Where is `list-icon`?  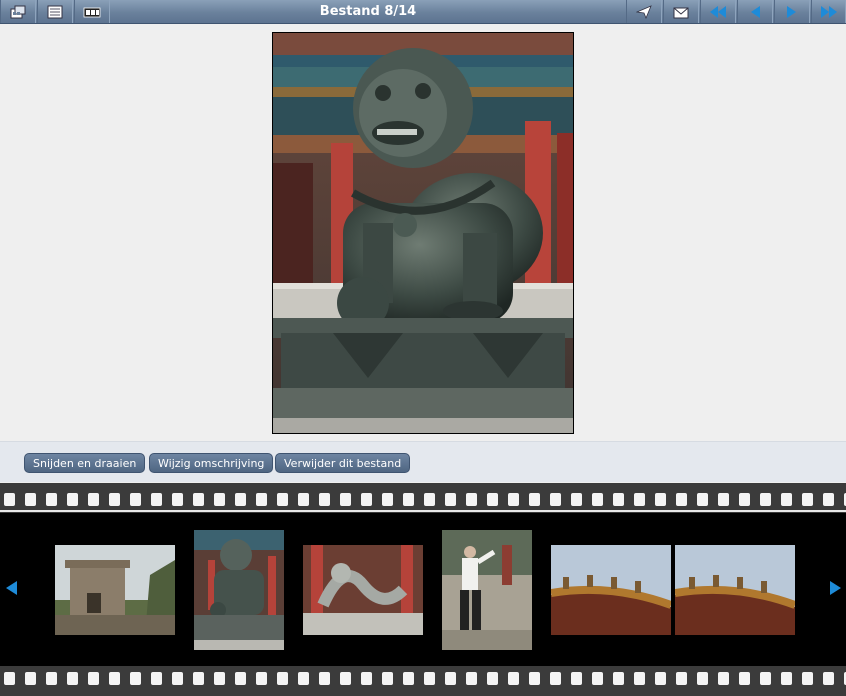 list-icon is located at coordinates (55, 11).